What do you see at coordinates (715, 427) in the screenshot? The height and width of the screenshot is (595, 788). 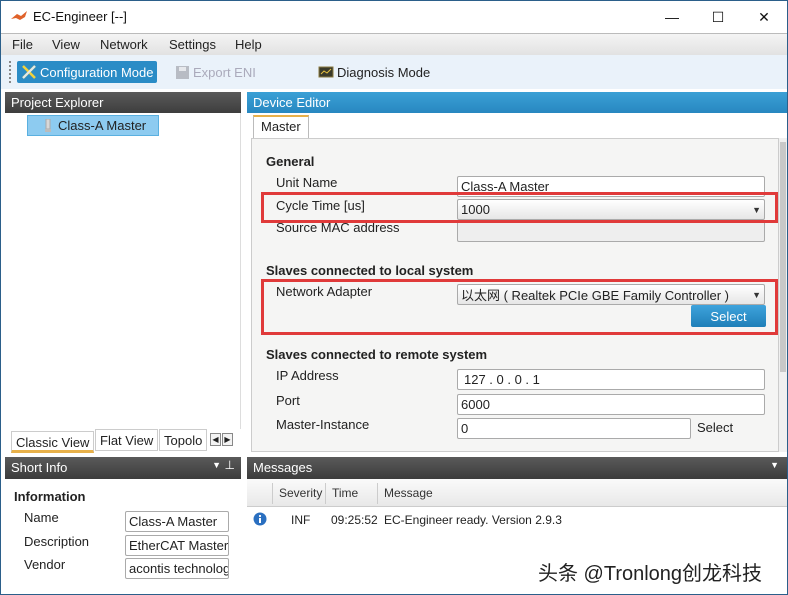 I see `select-instance-link: Select` at bounding box center [715, 427].